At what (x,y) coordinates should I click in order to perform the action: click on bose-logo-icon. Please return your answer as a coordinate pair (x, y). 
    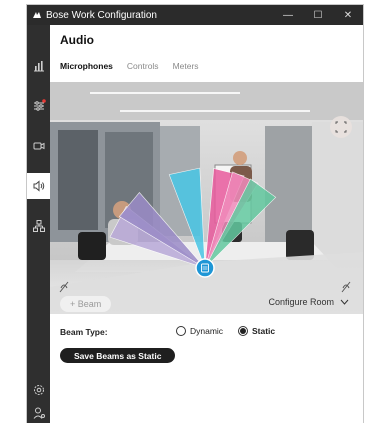
    Looking at the image, I should click on (37, 15).